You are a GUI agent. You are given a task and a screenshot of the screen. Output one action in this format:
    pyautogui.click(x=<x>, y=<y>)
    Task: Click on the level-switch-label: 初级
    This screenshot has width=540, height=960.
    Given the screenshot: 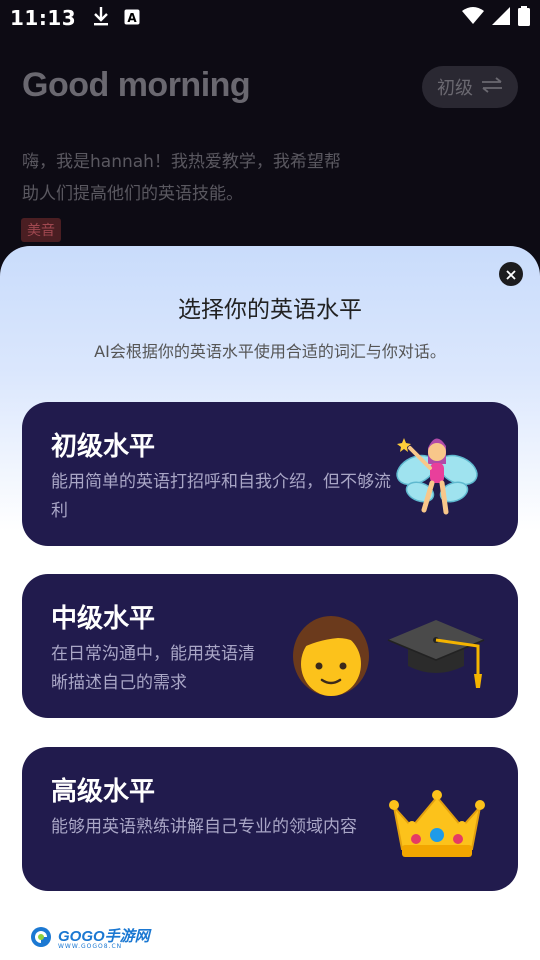 What is the action you would take?
    pyautogui.click(x=455, y=88)
    